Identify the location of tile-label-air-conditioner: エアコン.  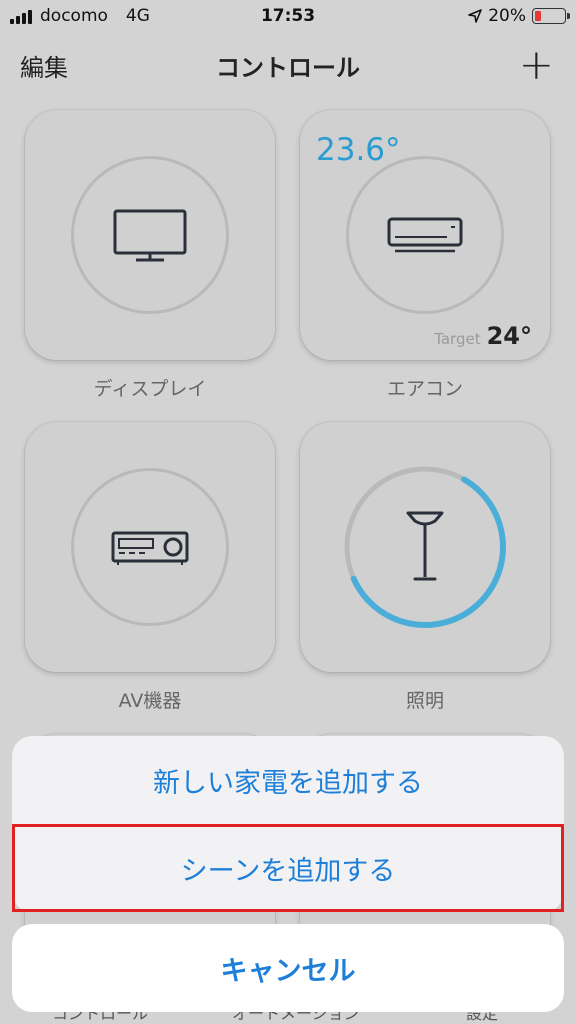
(424, 389).